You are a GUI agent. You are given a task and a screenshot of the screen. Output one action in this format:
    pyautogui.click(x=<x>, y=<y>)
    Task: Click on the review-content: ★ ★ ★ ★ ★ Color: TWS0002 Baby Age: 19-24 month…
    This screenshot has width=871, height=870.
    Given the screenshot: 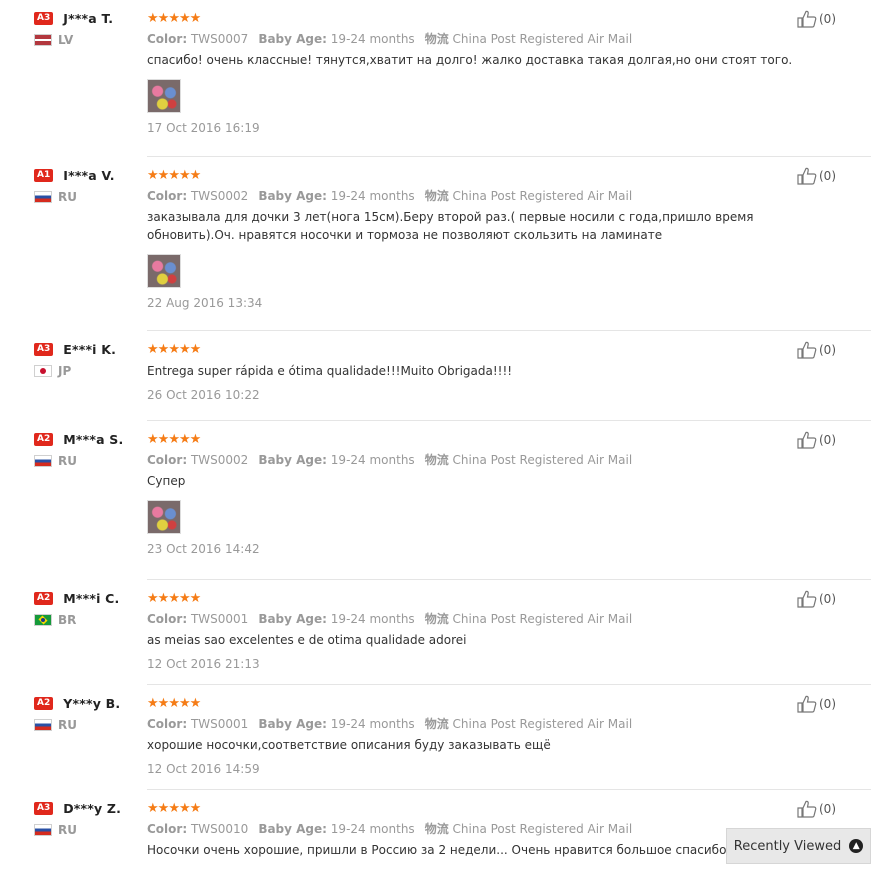 What is the action you would take?
    pyautogui.click(x=472, y=238)
    